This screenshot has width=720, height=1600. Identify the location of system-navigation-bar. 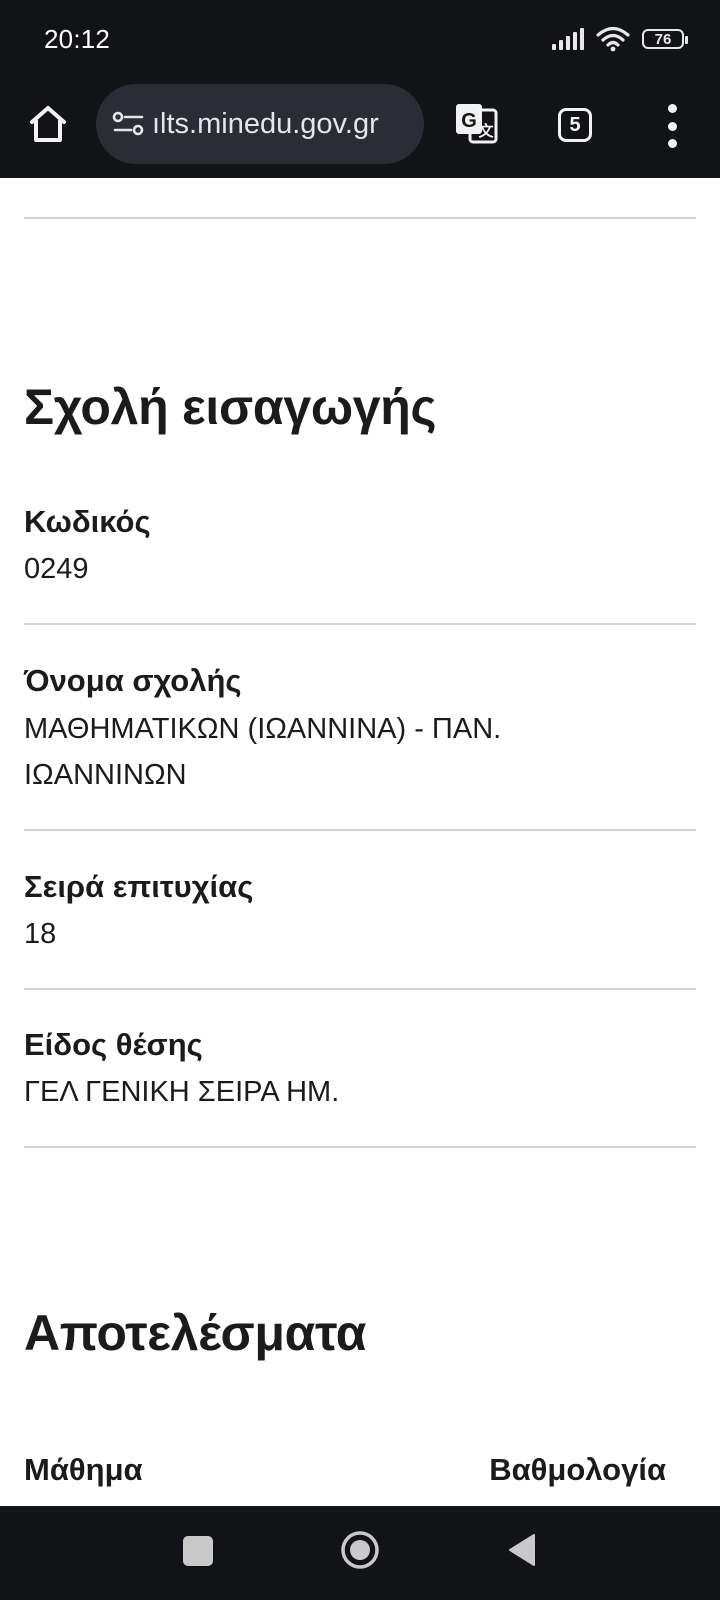
(360, 1553).